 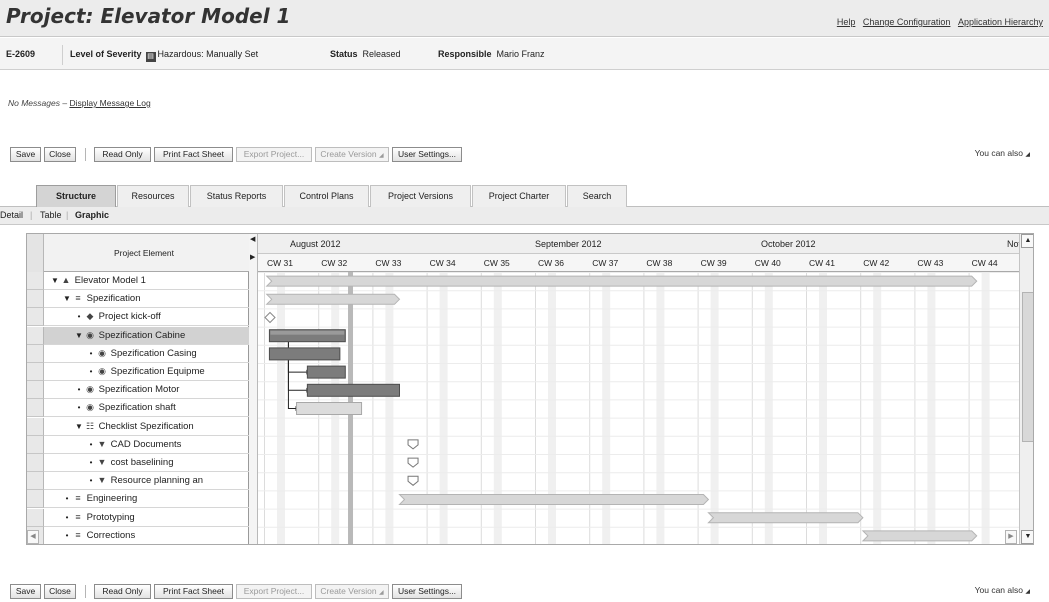 I want to click on month-label: October 2012, so click(x=788, y=244).